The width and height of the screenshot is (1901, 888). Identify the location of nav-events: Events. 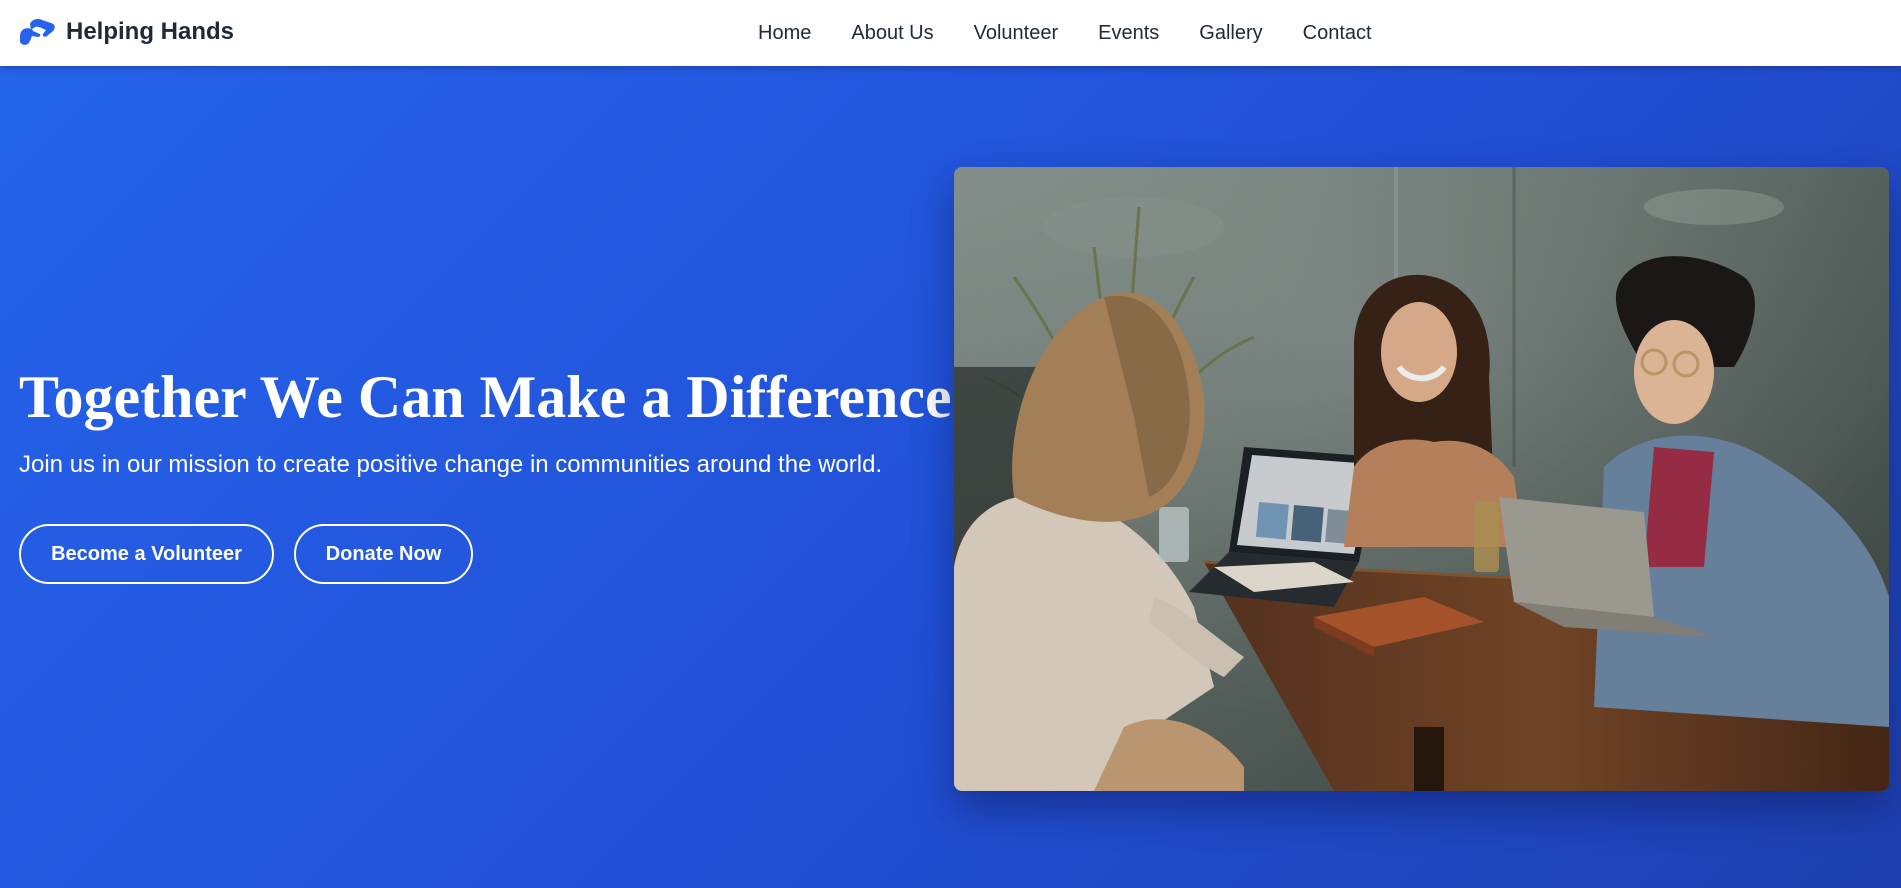
(1128, 33).